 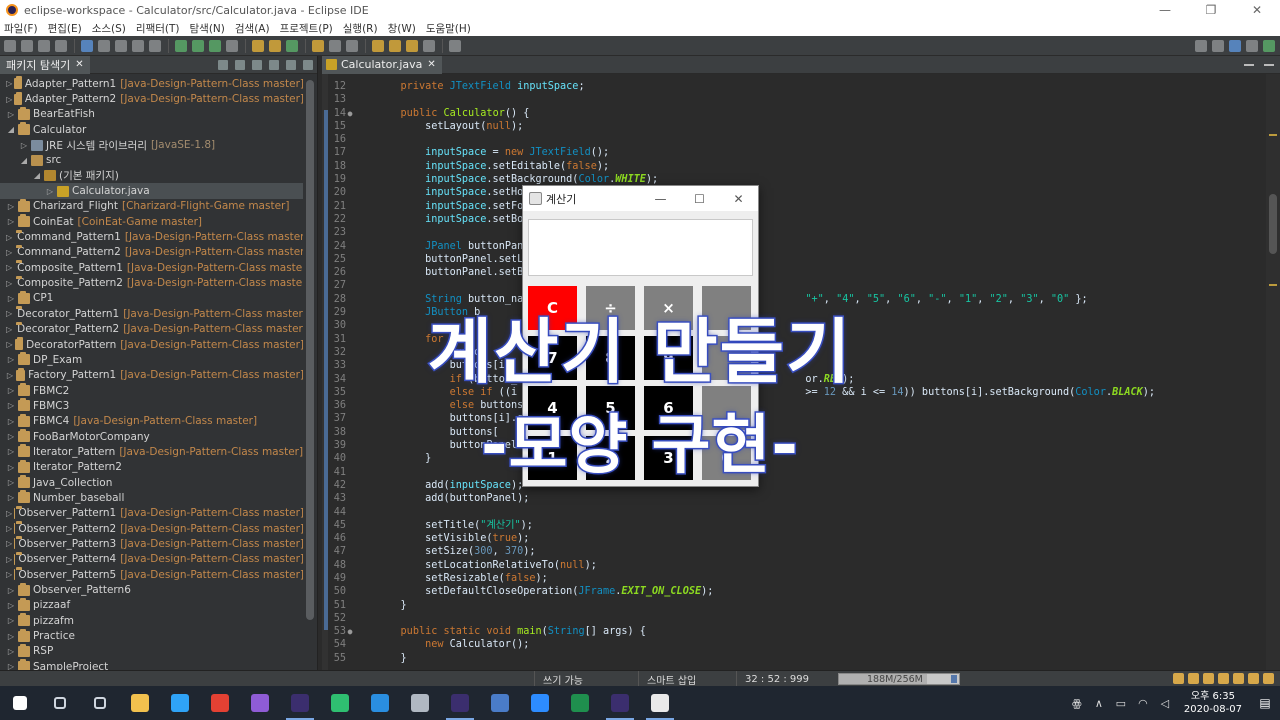 I want to click on coverage-icon, so click(x=215, y=45).